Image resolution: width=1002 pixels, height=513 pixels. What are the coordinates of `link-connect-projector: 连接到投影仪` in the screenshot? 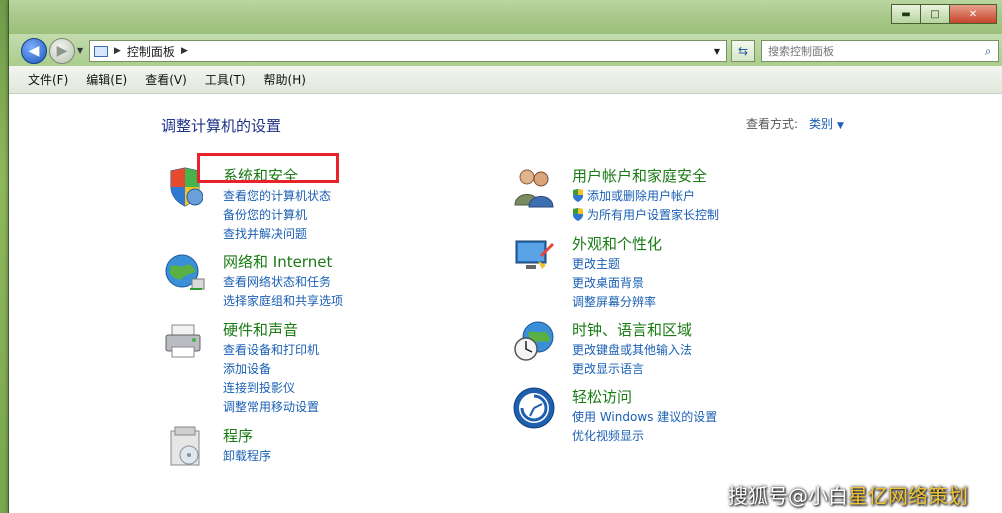 It's located at (271, 388).